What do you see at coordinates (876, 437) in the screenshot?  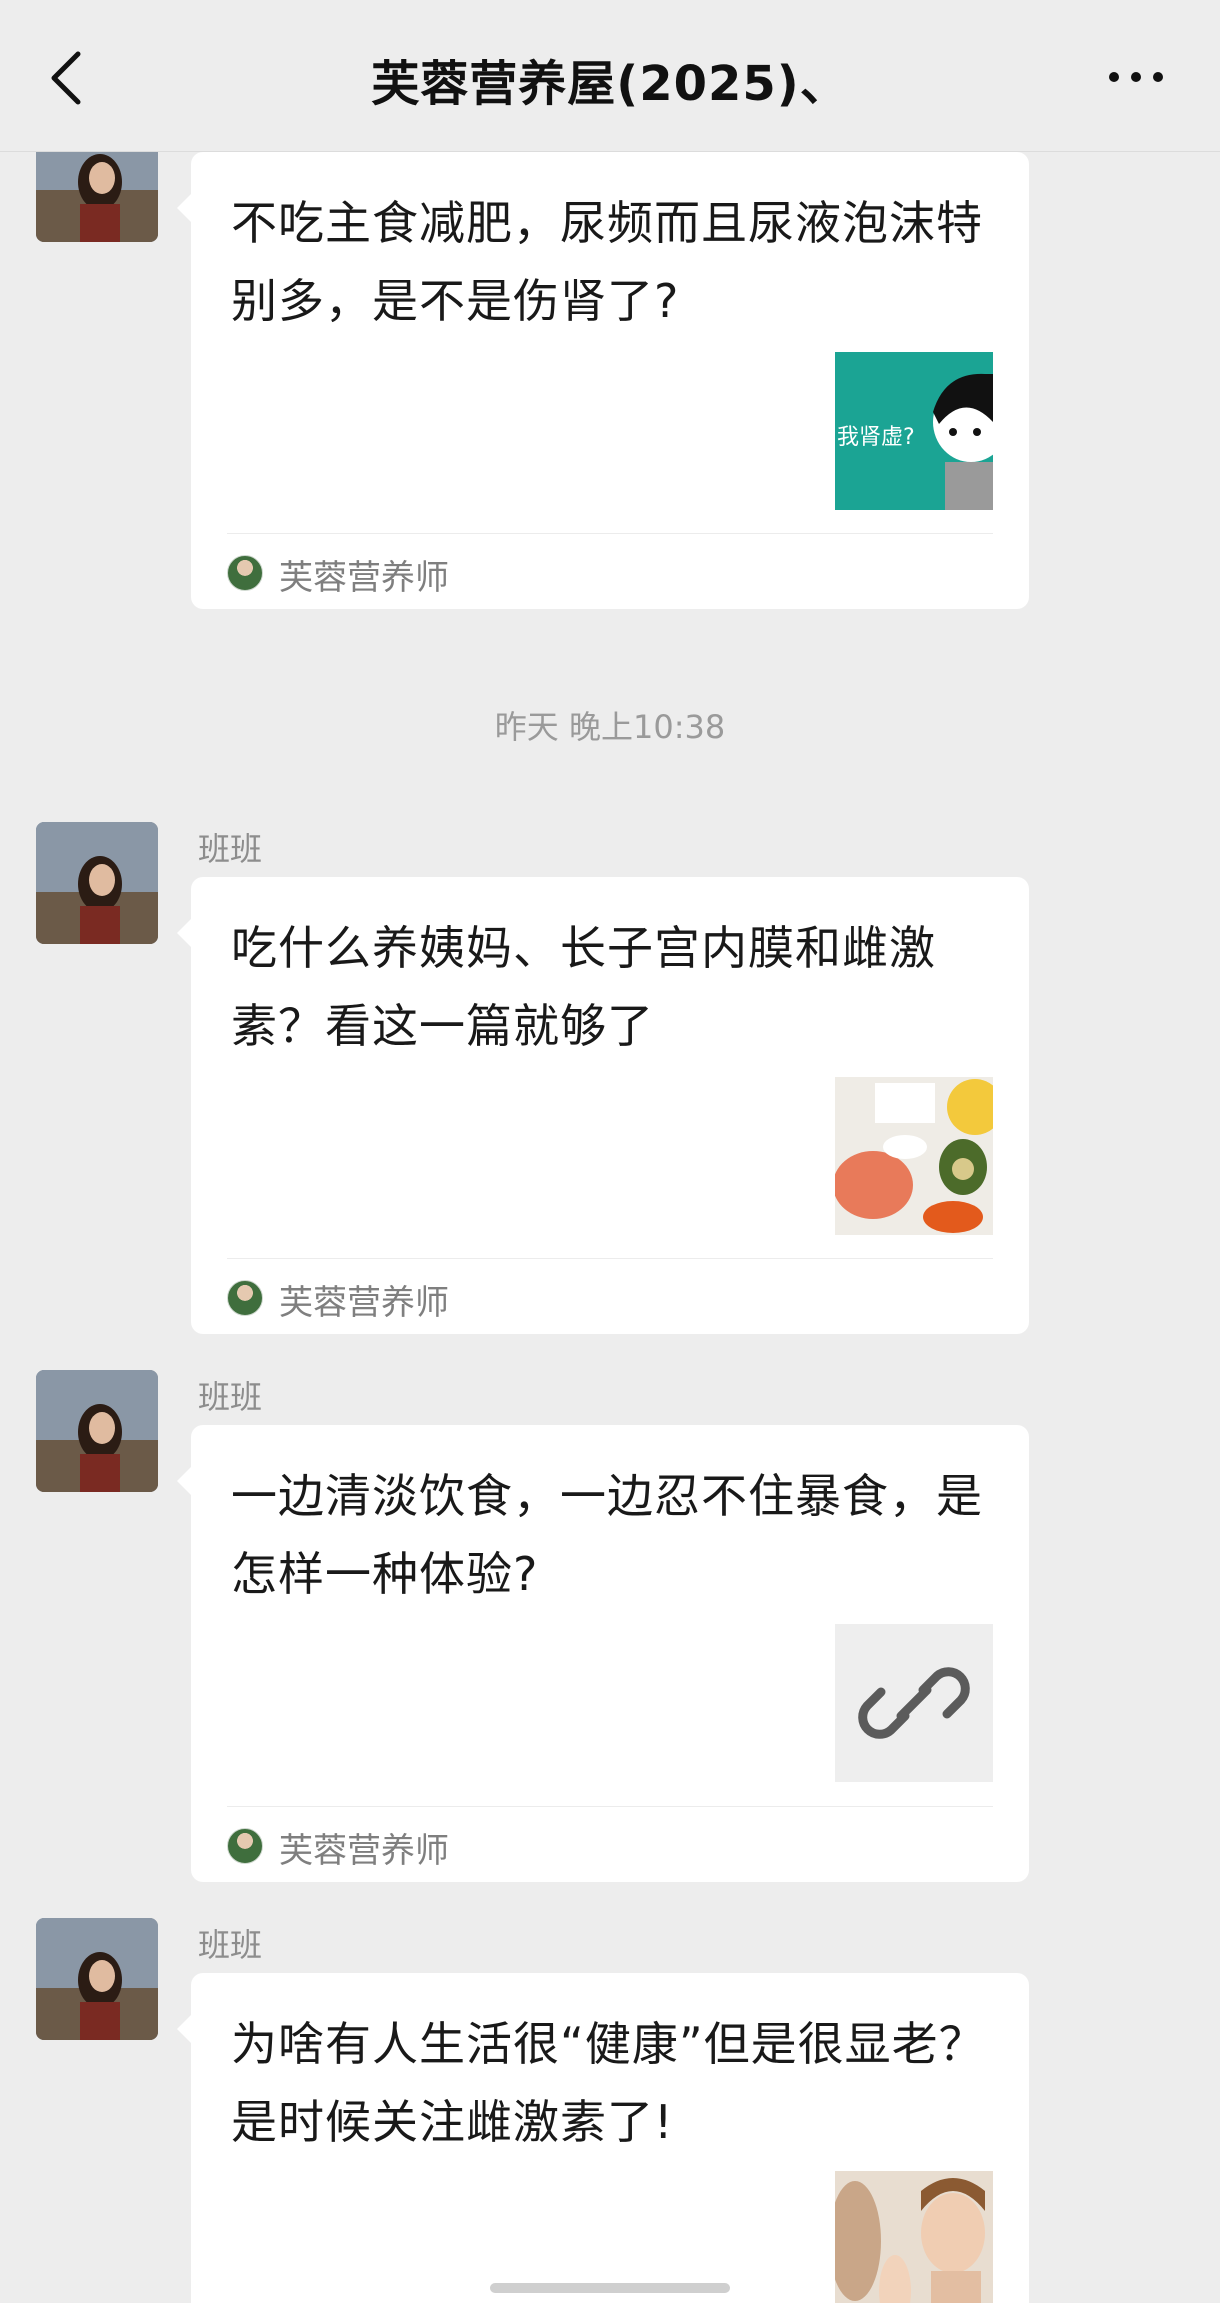 I see `thumbnail-caption: 我肾虚?` at bounding box center [876, 437].